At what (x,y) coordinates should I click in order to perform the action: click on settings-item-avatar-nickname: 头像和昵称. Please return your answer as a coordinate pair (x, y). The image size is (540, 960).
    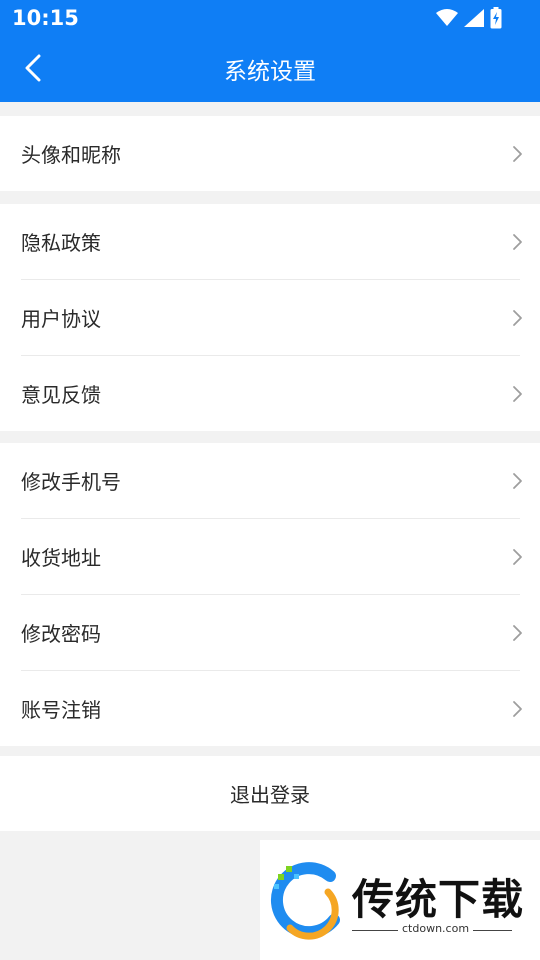
    Looking at the image, I should click on (270, 153).